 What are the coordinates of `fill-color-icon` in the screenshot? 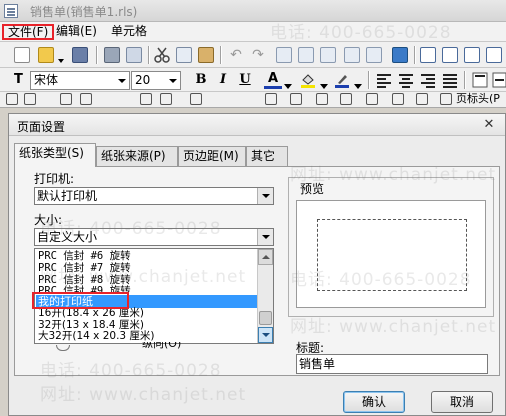 It's located at (308, 80).